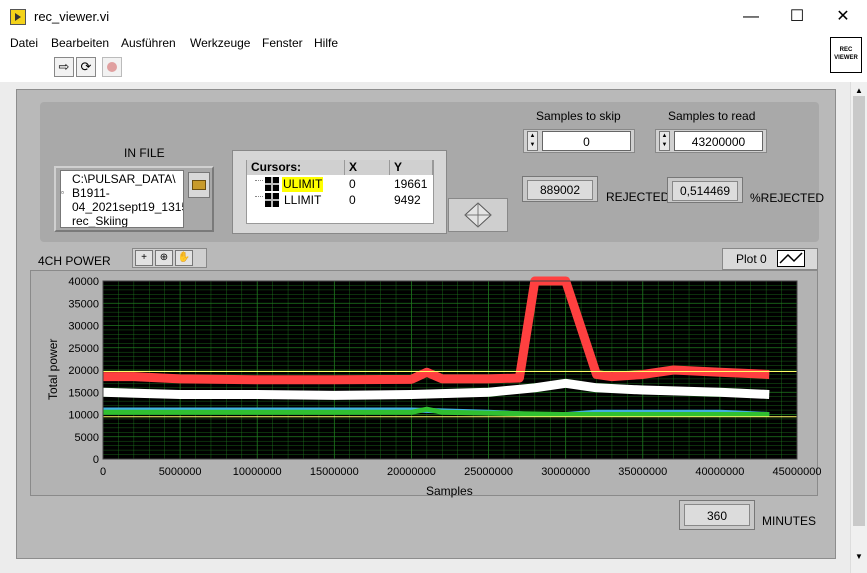 The image size is (867, 573). Describe the element at coordinates (407, 200) in the screenshot. I see `cursor-y-llimit: 9492` at that location.